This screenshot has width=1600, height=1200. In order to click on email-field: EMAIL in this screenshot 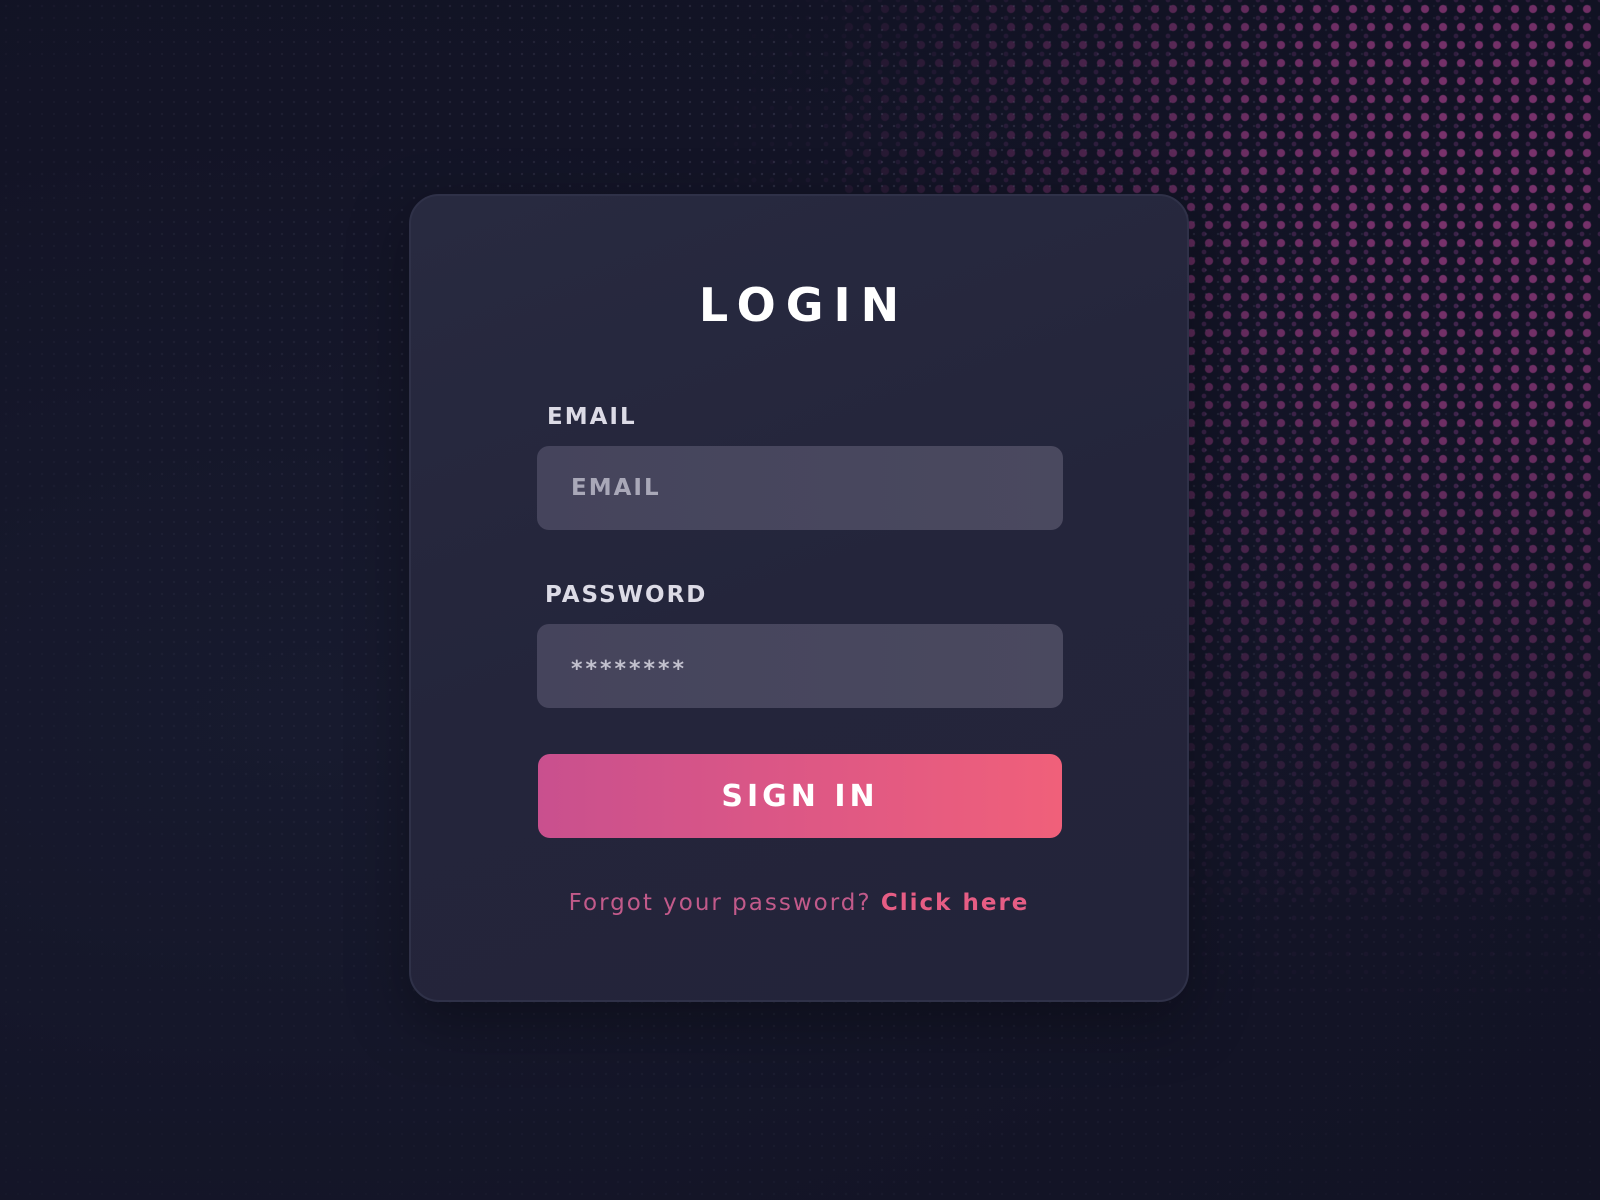, I will do `click(800, 488)`.